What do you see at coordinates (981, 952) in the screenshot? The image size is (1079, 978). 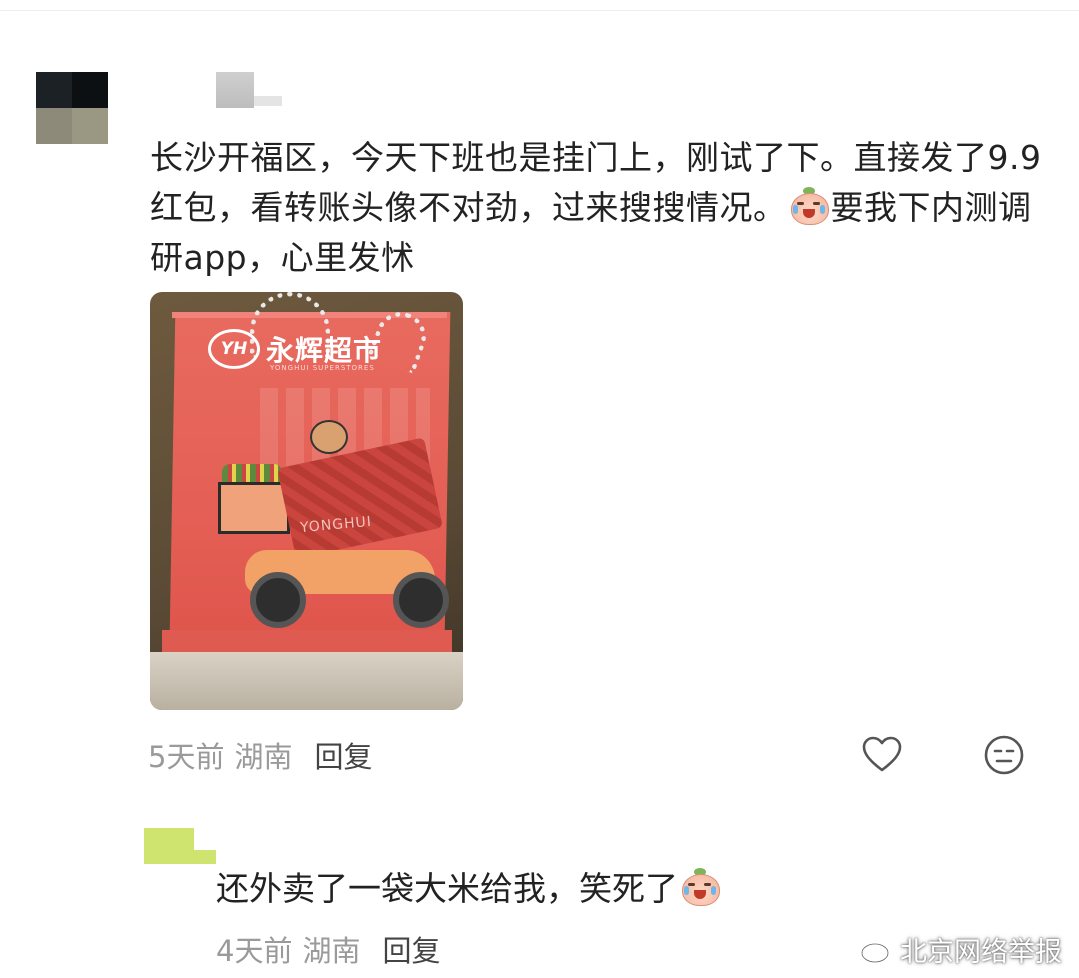 I see `watermark-text: 北京网络举报` at bounding box center [981, 952].